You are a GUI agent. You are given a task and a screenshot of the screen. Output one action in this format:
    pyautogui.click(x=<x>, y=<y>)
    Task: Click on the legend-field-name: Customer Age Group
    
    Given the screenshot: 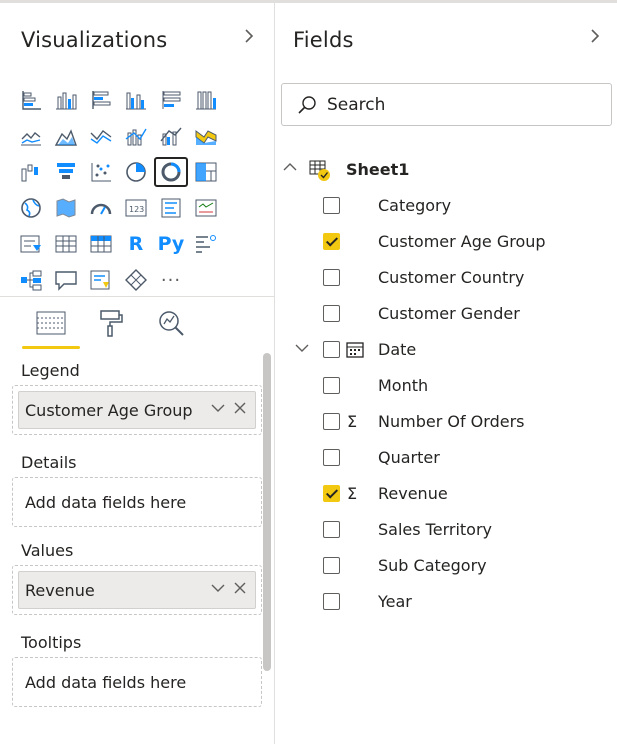 What is the action you would take?
    pyautogui.click(x=109, y=410)
    